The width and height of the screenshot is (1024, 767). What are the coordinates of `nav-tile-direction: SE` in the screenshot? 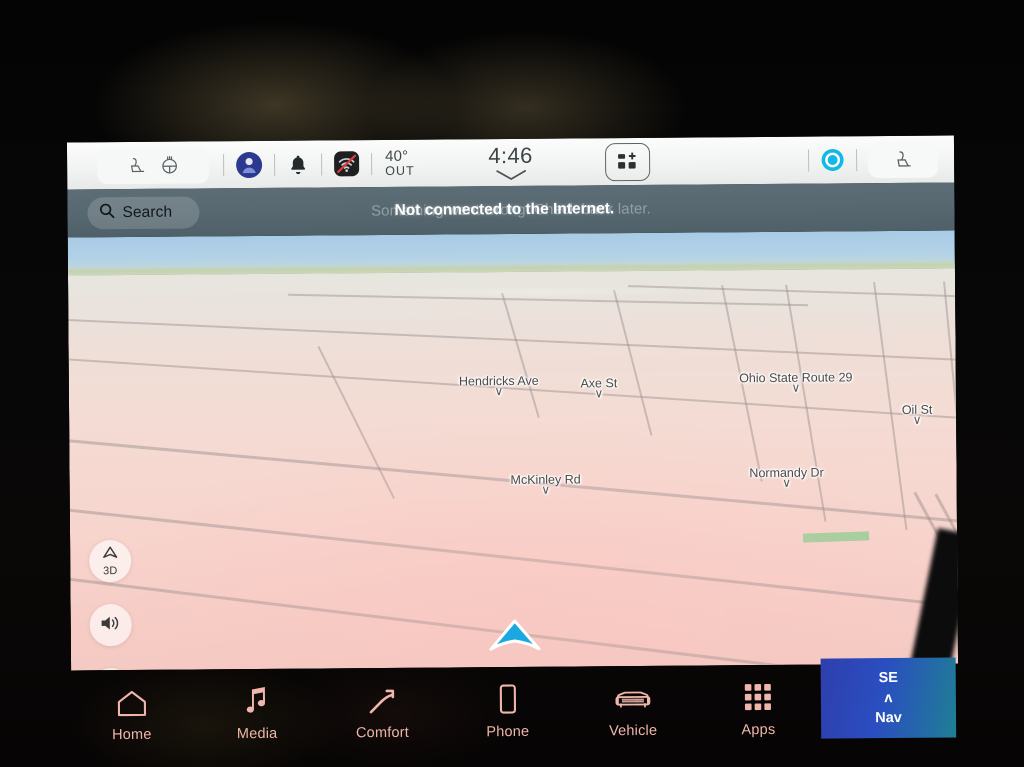 It's located at (888, 677).